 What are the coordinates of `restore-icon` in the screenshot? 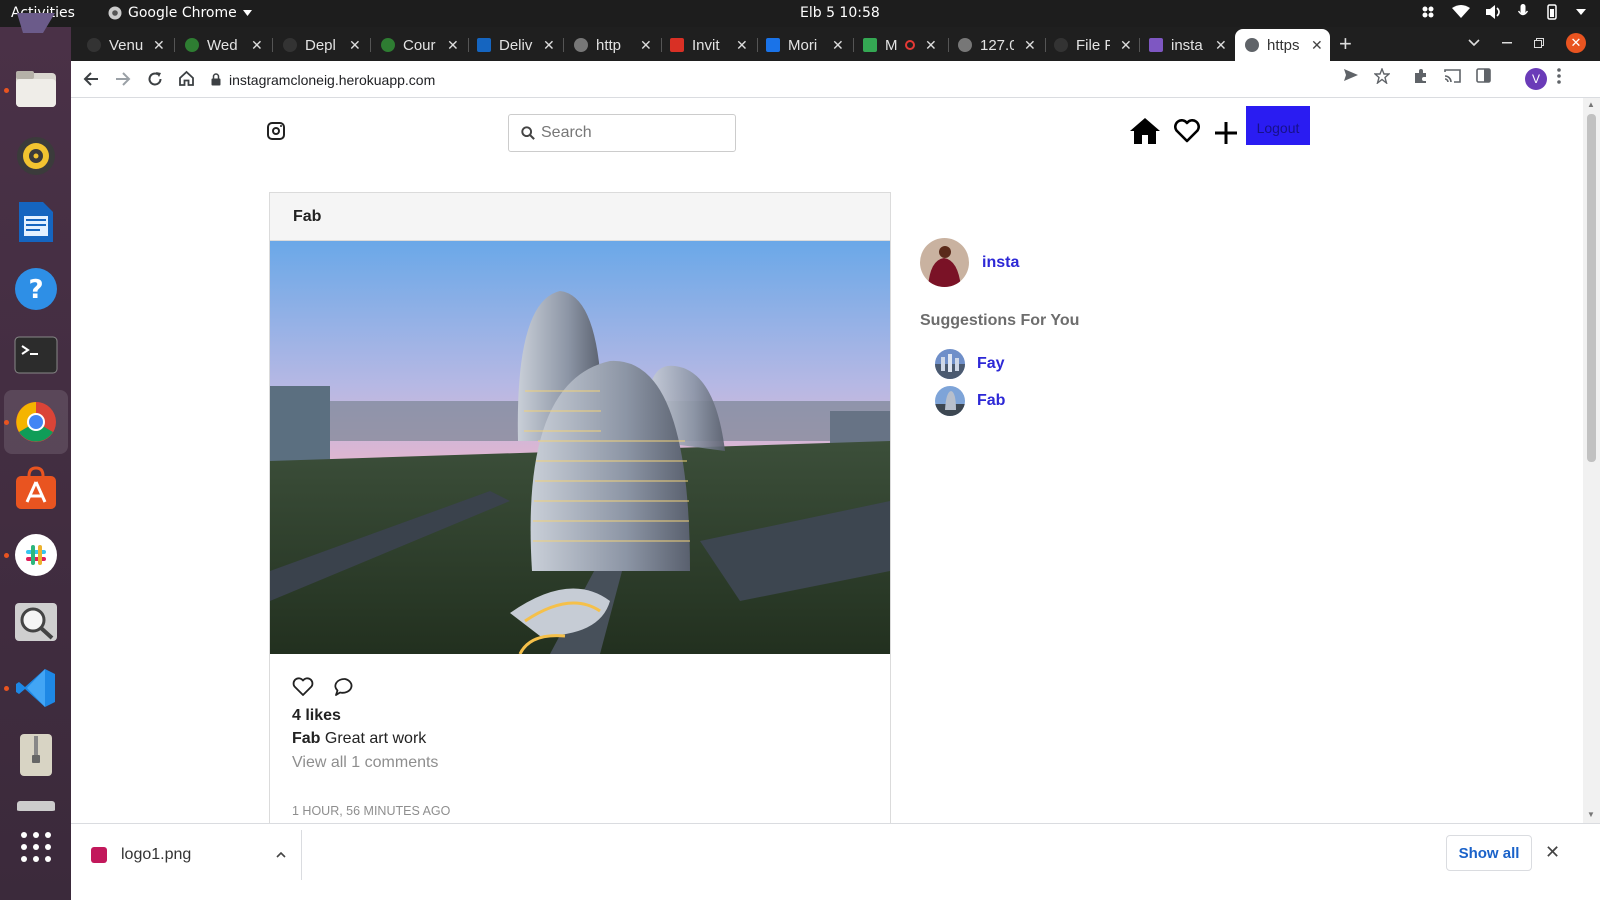 It's located at (1539, 43).